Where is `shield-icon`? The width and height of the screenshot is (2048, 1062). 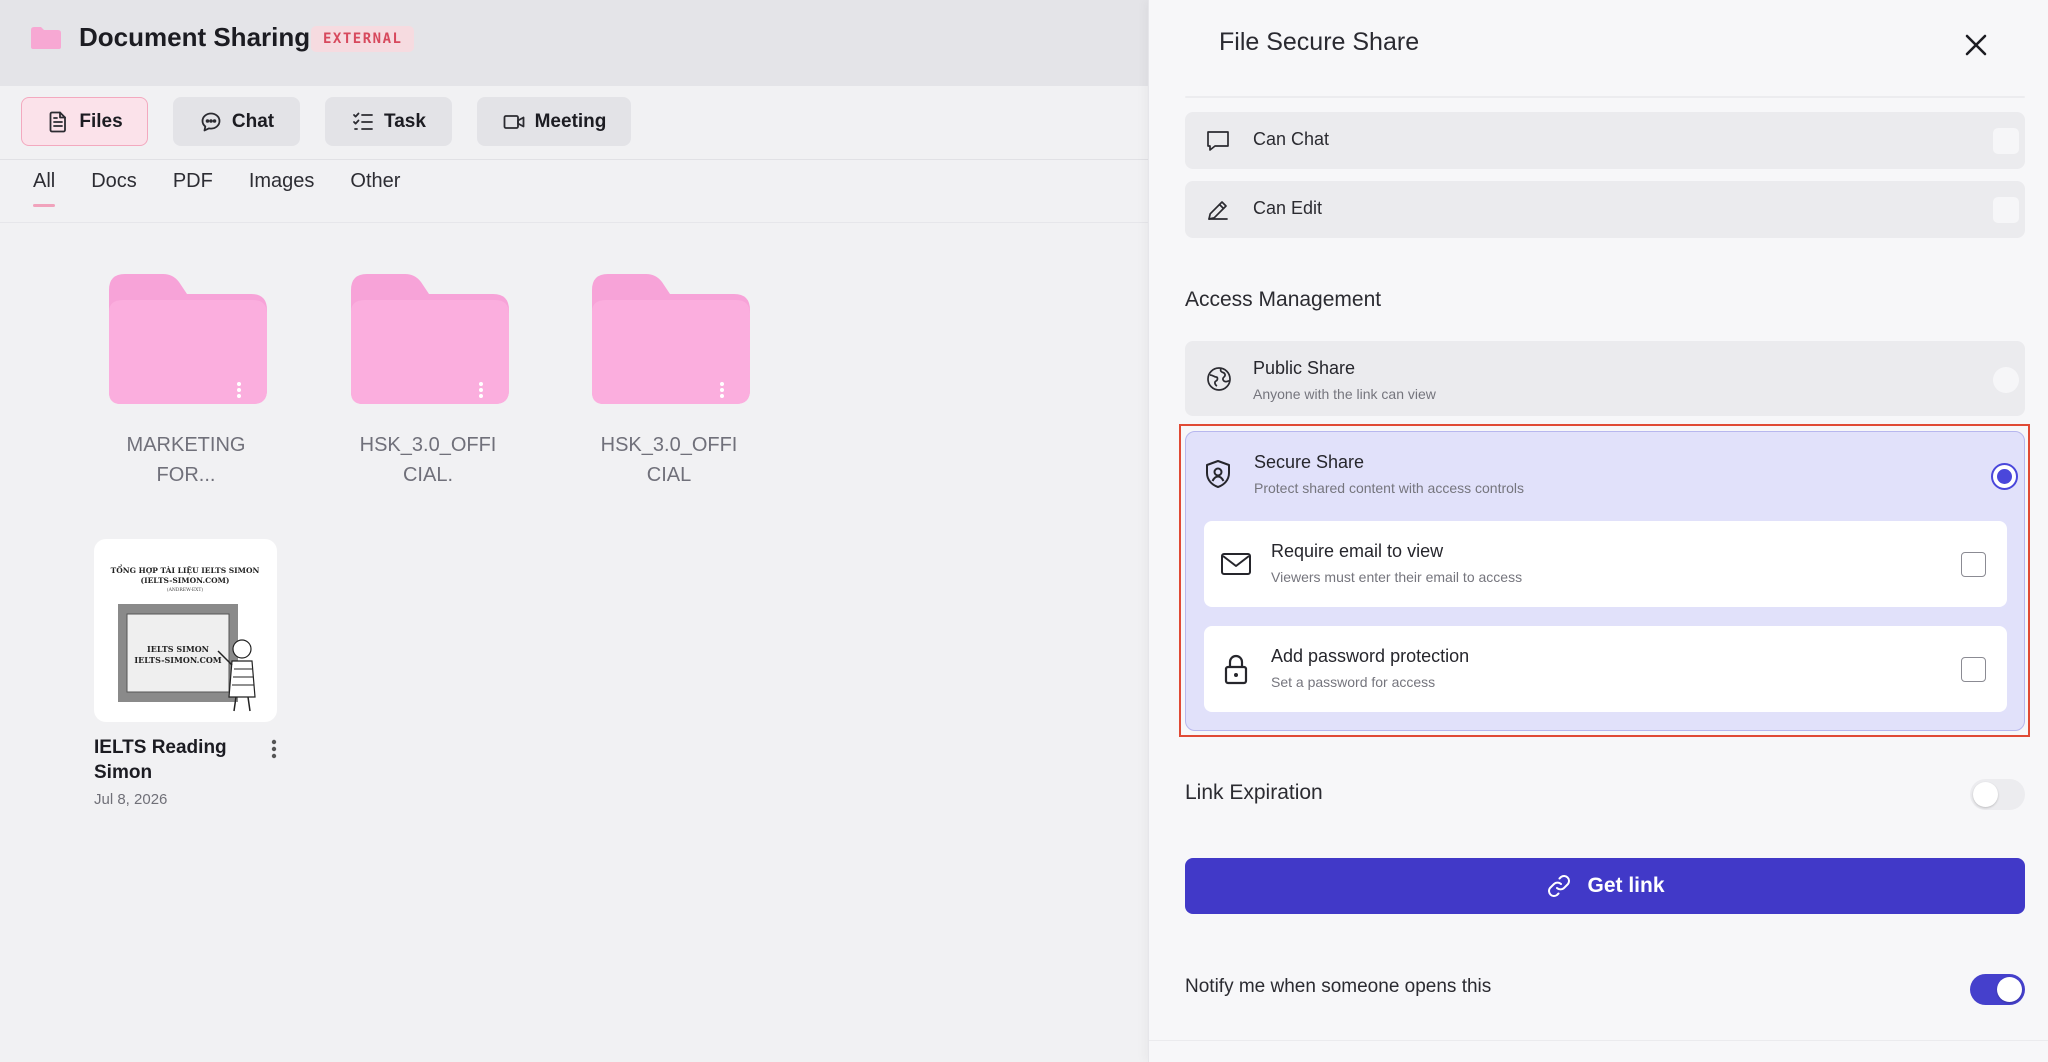
shield-icon is located at coordinates (1218, 474).